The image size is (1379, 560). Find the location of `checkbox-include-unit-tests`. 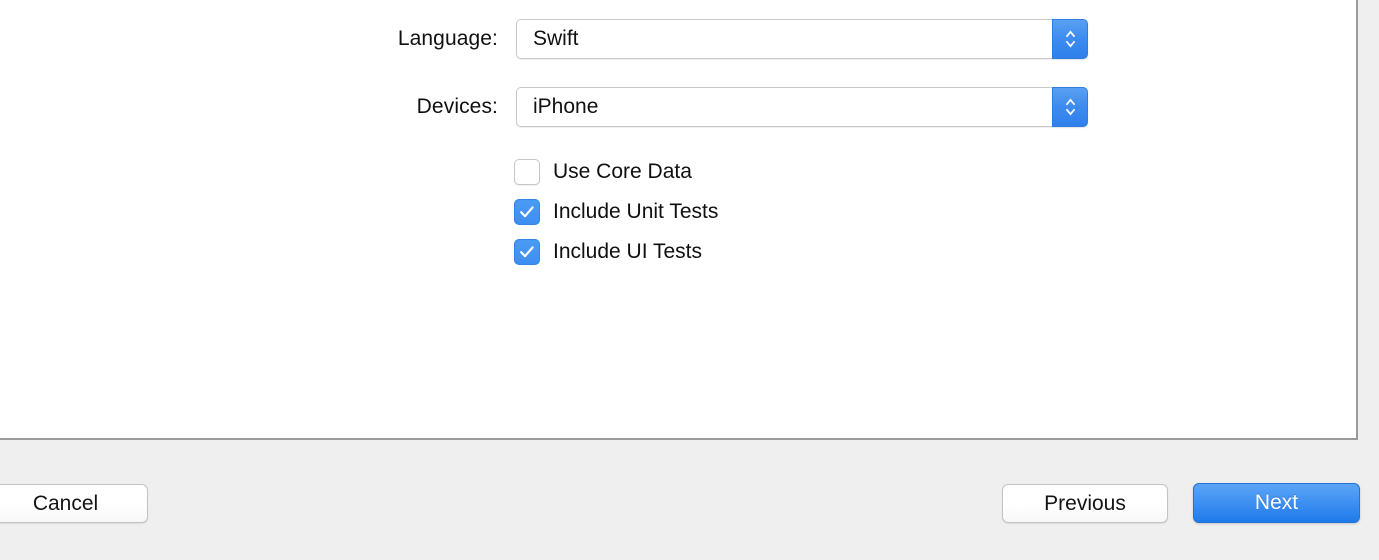

checkbox-include-unit-tests is located at coordinates (527, 212).